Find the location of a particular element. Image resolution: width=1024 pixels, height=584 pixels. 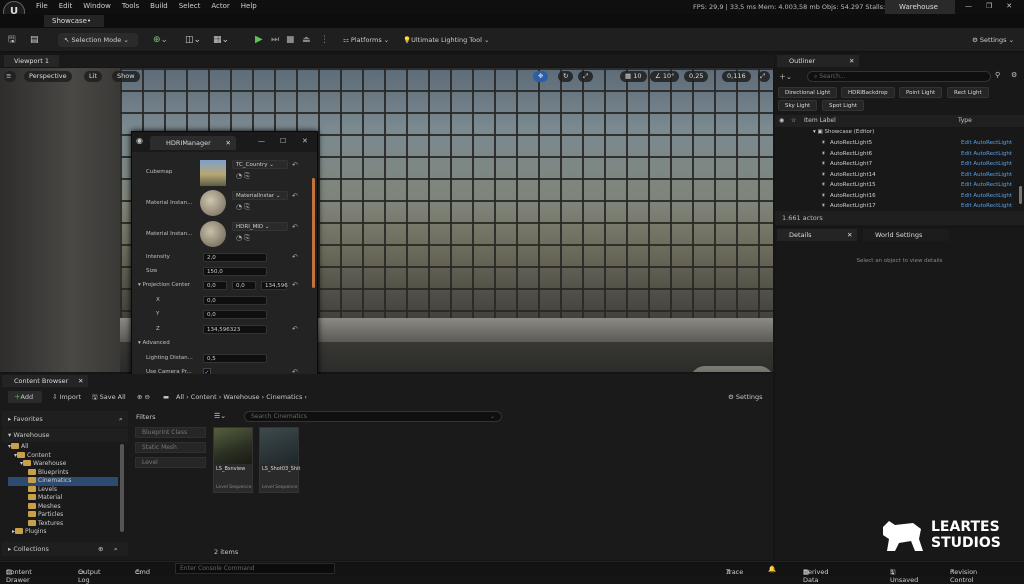

projection-z-field: 134,596 is located at coordinates (274, 285).